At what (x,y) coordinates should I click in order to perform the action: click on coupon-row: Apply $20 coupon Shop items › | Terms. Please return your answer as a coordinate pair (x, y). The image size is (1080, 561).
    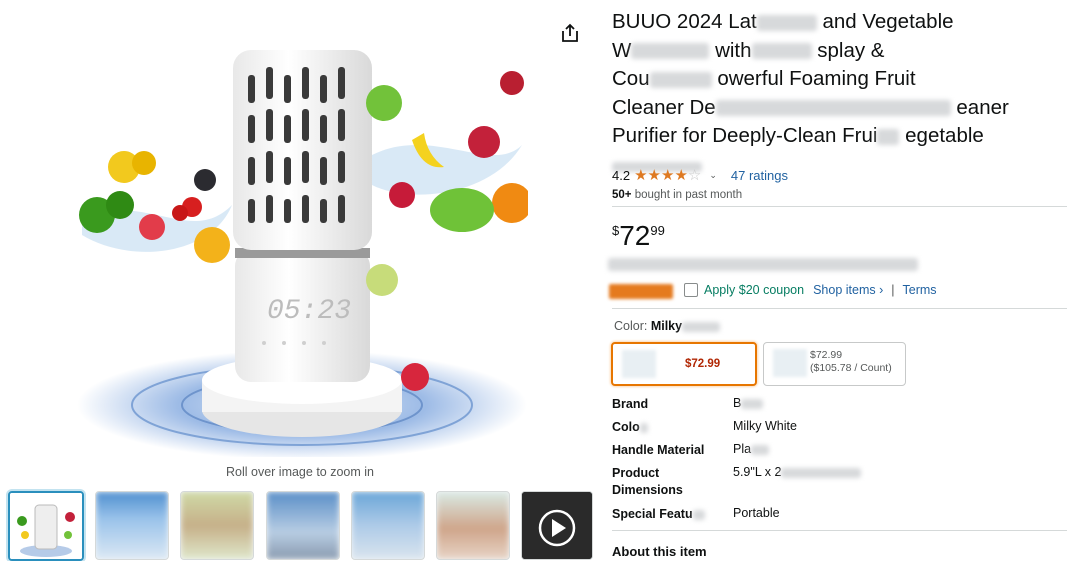
    Looking at the image, I should click on (810, 290).